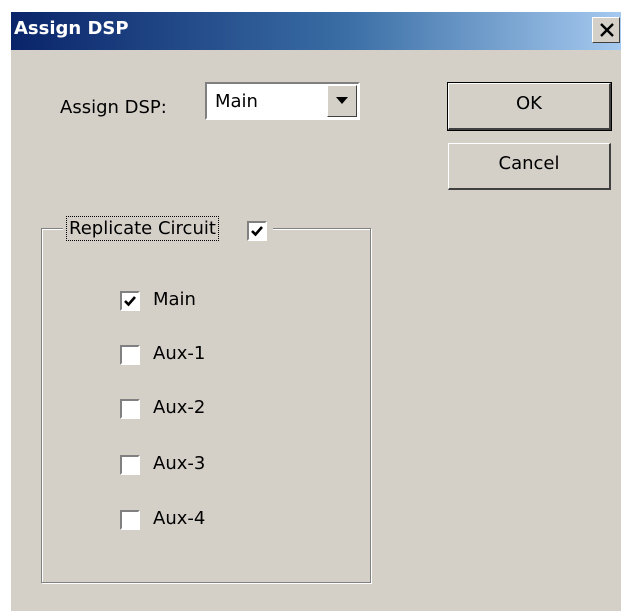 The width and height of the screenshot is (621, 611). I want to click on chevron-down-icon, so click(342, 100).